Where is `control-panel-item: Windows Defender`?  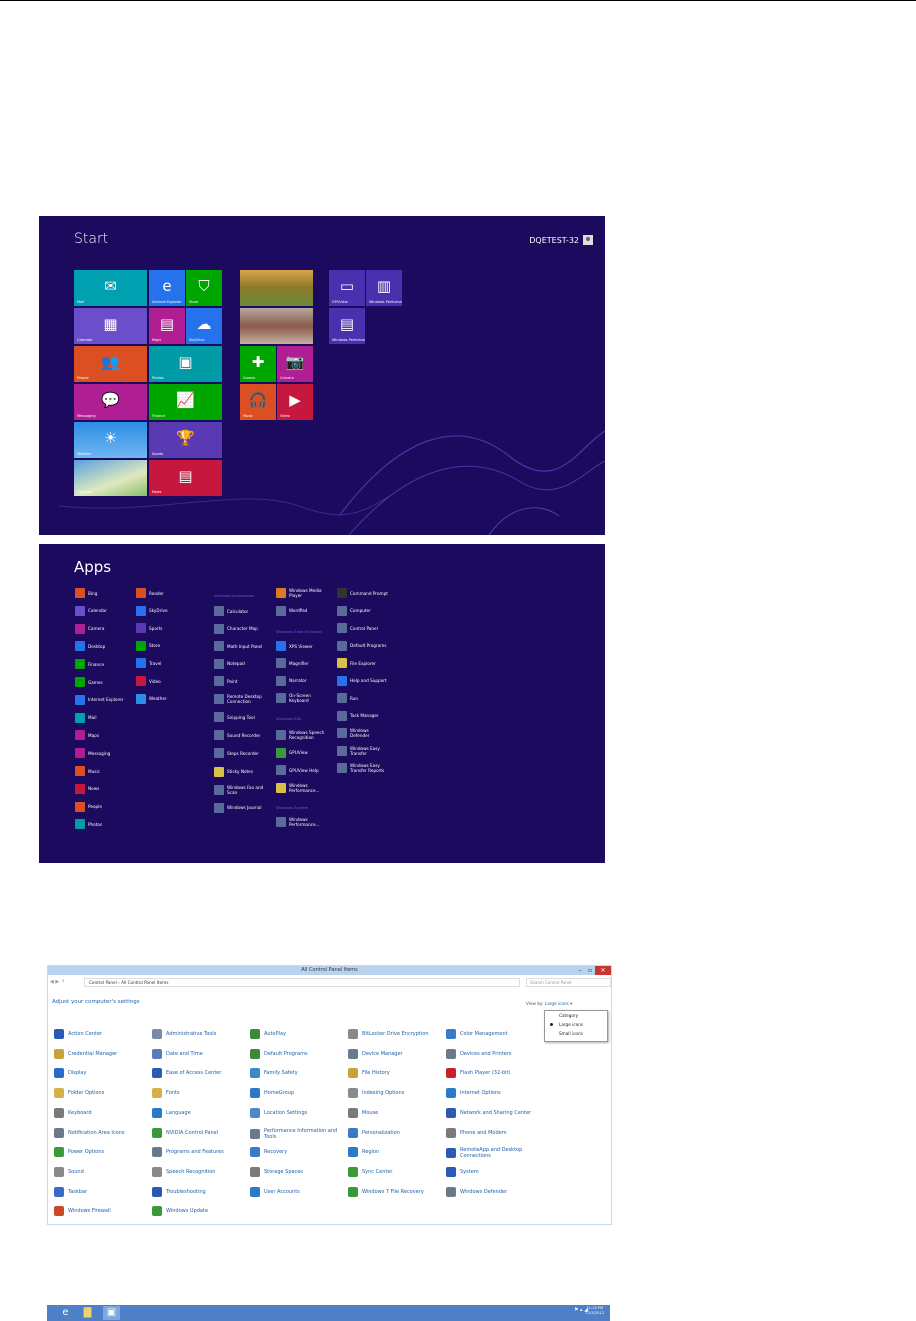
control-panel-item: Windows Defender is located at coordinates (494, 1191).